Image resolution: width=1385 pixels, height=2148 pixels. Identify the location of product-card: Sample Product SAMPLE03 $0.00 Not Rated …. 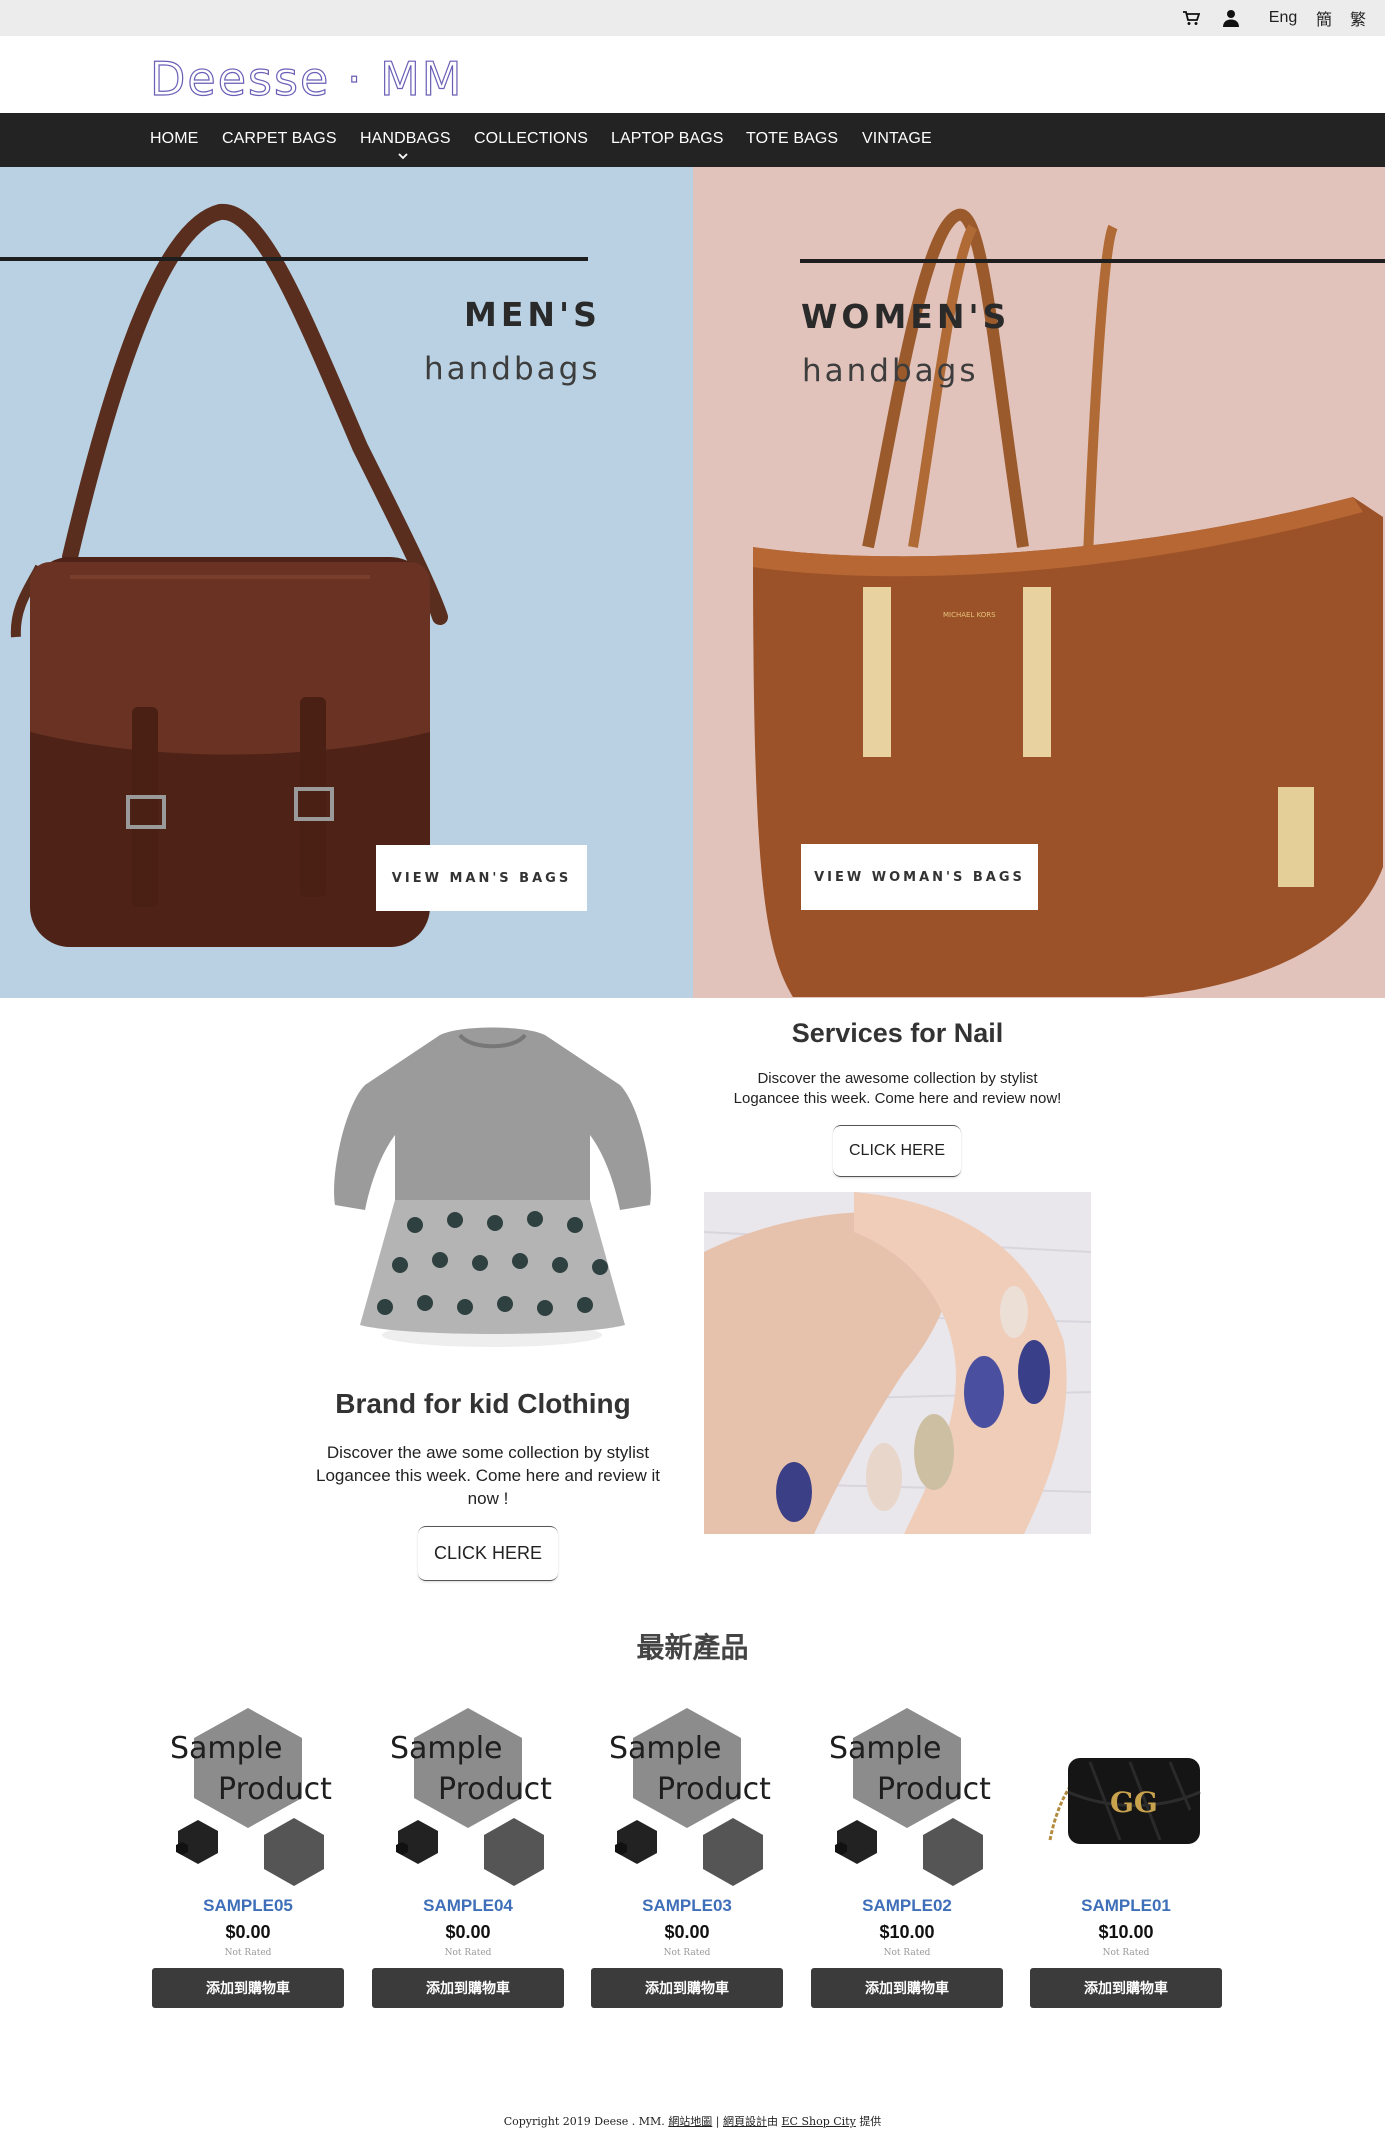
(687, 1855).